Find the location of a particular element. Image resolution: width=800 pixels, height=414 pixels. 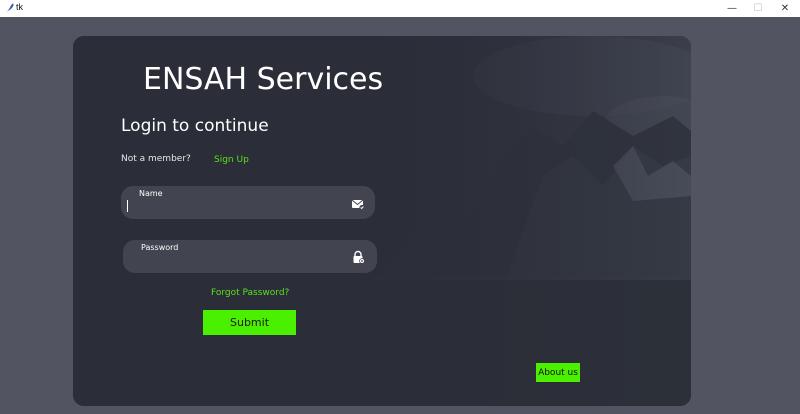

feather-icon is located at coordinates (9, 8).